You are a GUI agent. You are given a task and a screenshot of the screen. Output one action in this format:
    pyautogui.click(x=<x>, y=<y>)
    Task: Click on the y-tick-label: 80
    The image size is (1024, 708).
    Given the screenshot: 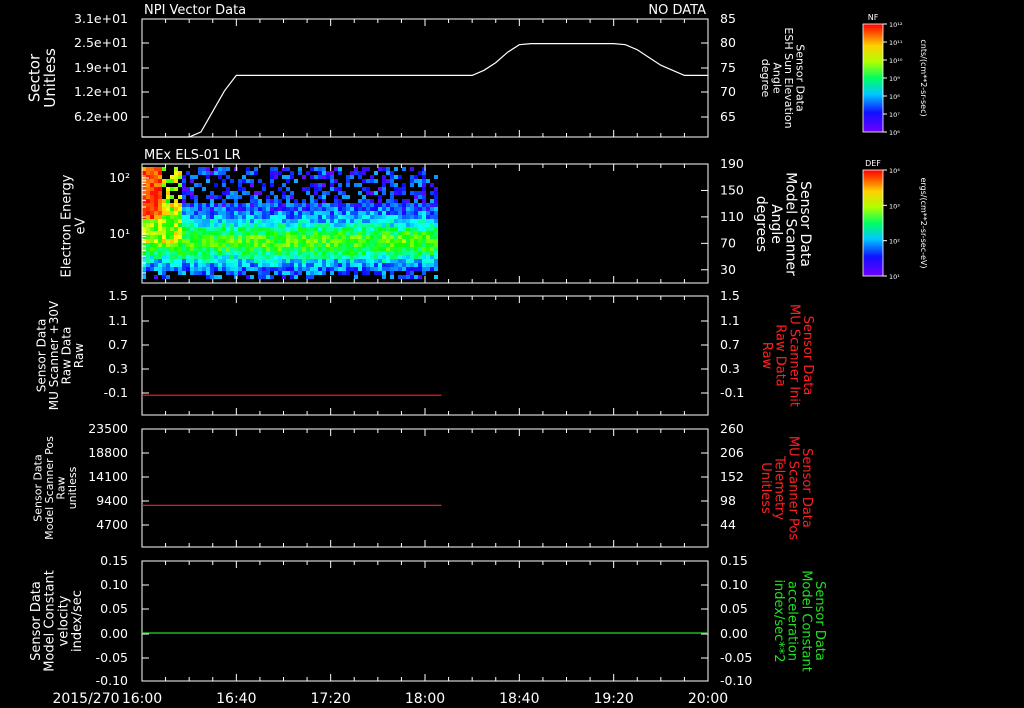 What is the action you would take?
    pyautogui.click(x=728, y=42)
    